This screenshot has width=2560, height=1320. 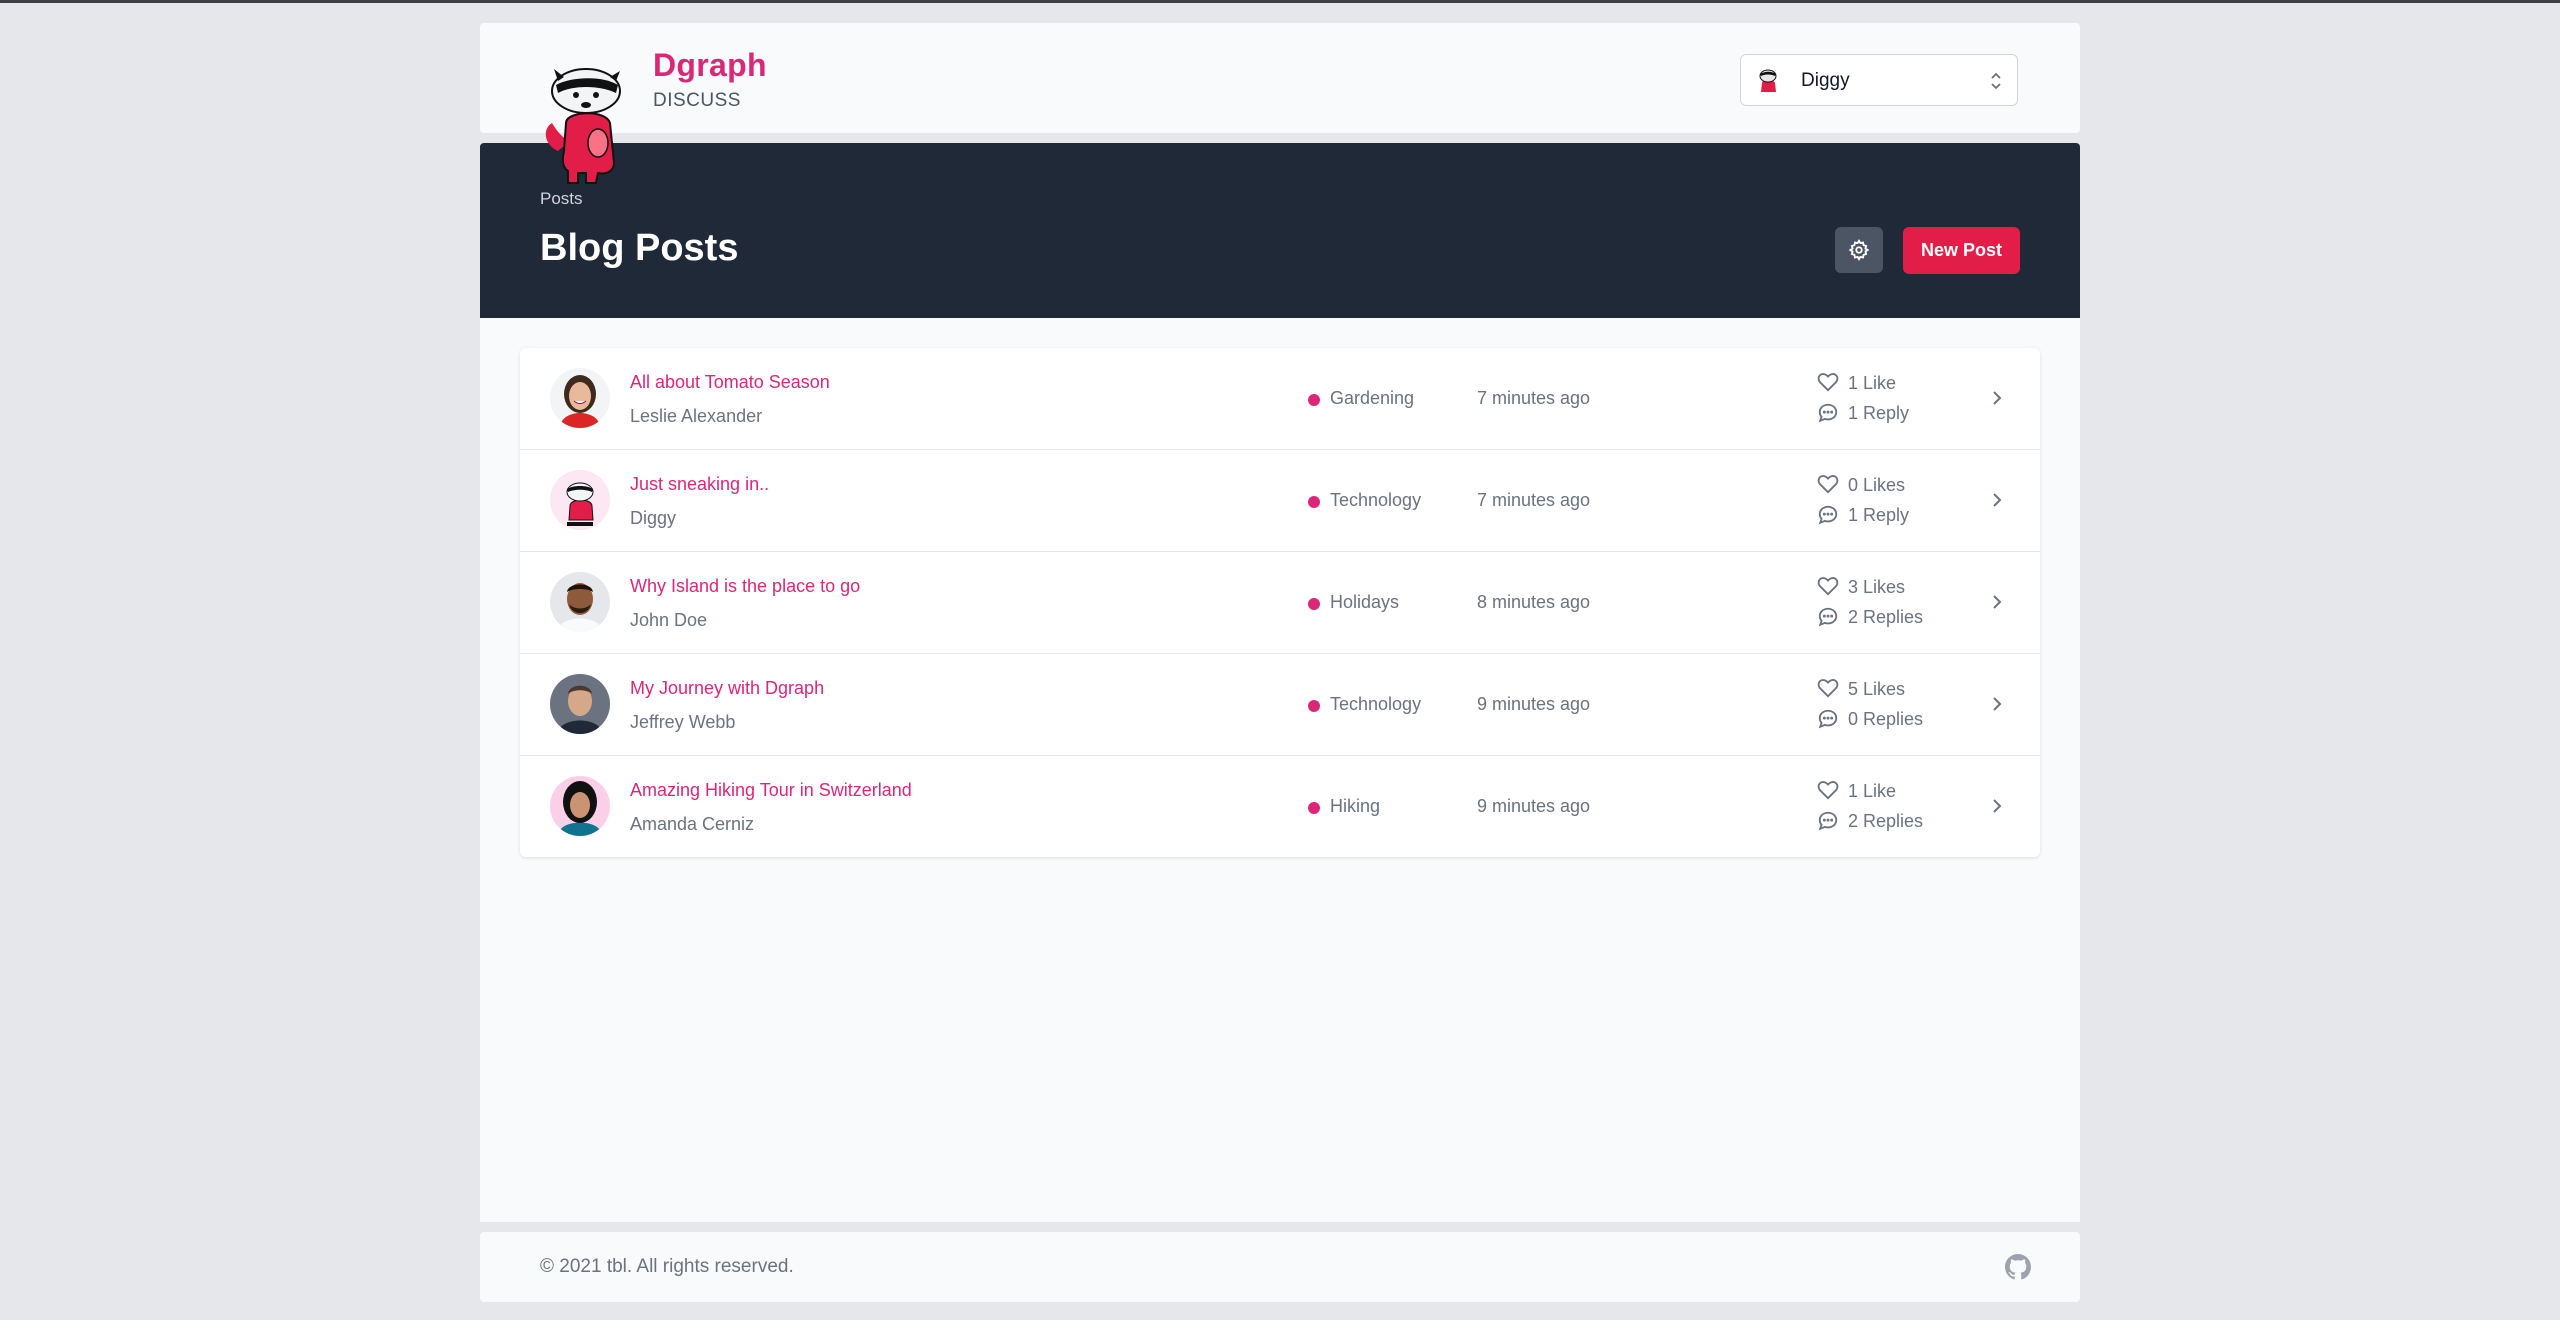 What do you see at coordinates (1996, 81) in the screenshot?
I see `selector-arrows-icon` at bounding box center [1996, 81].